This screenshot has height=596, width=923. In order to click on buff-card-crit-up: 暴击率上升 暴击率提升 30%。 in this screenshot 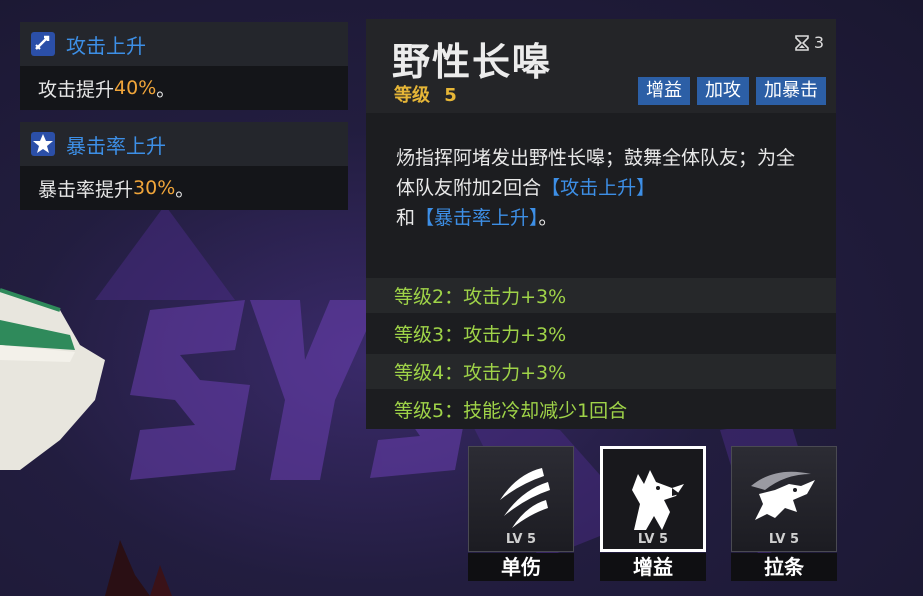, I will do `click(184, 166)`.